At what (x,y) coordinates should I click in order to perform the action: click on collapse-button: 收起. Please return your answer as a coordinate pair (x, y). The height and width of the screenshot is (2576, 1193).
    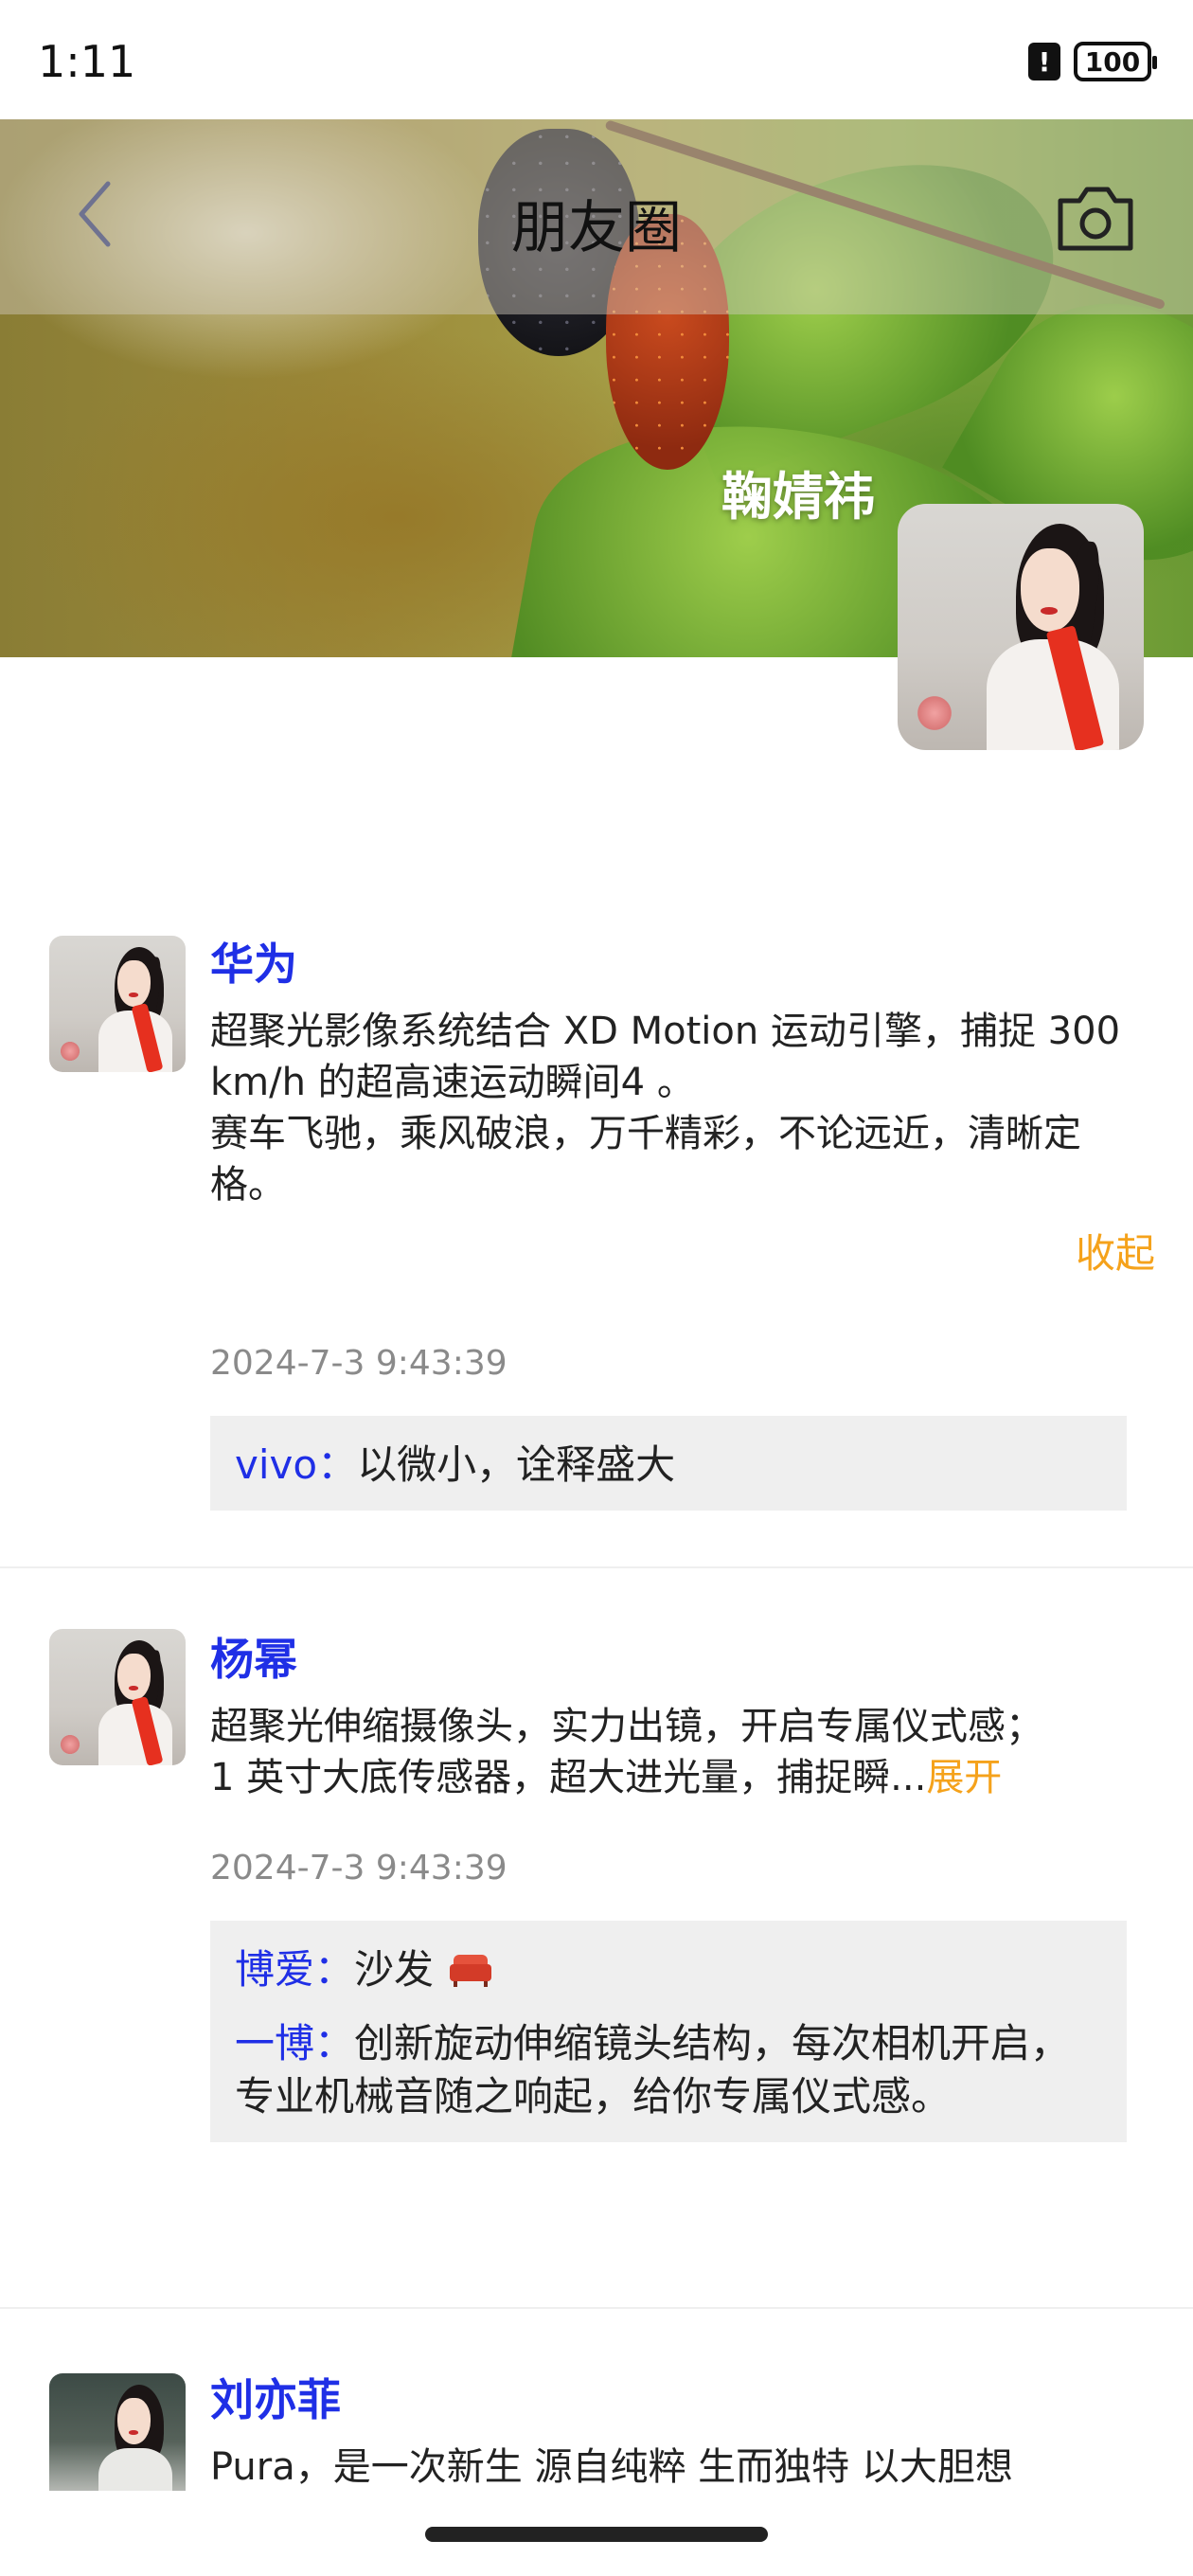
    Looking at the image, I should click on (682, 1250).